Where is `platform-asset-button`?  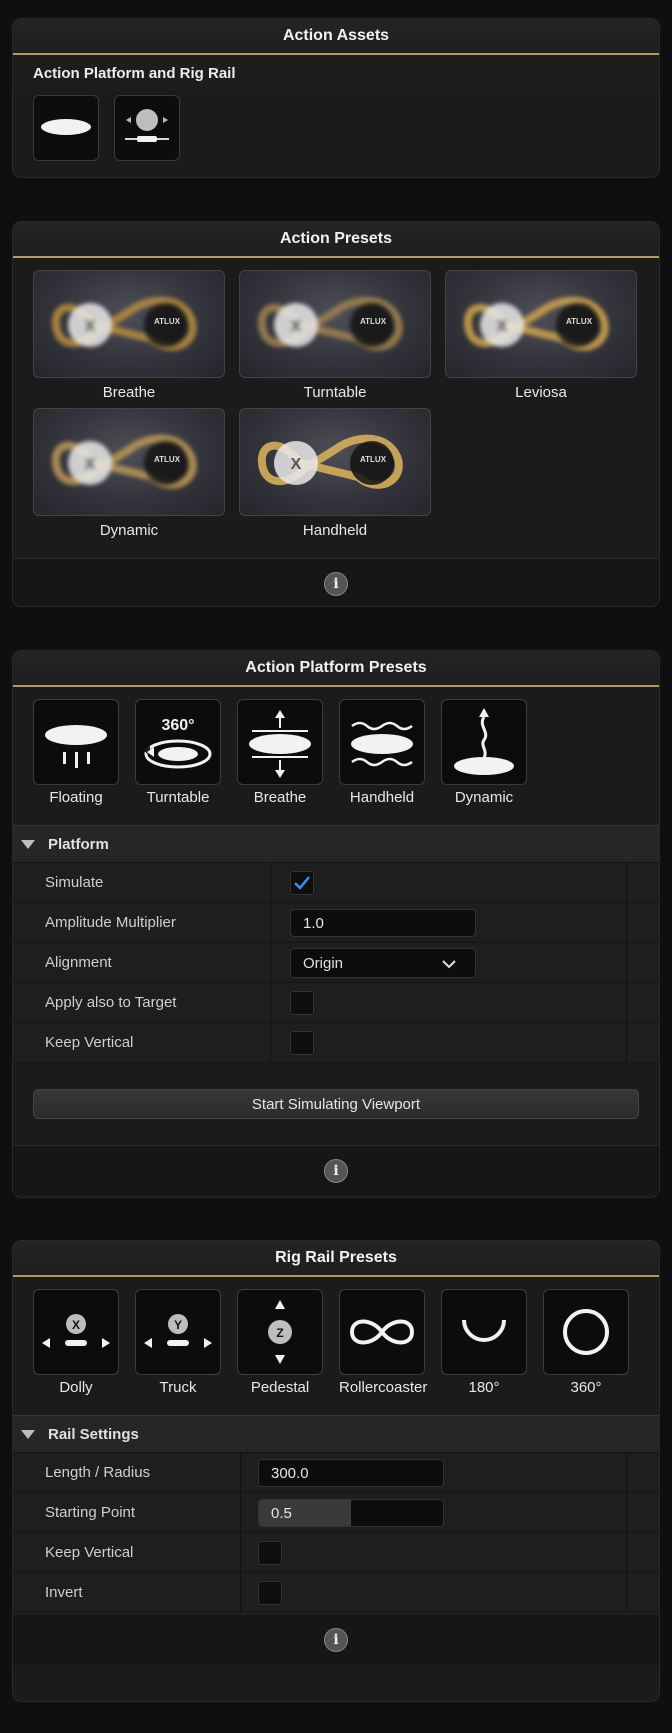 platform-asset-button is located at coordinates (66, 128).